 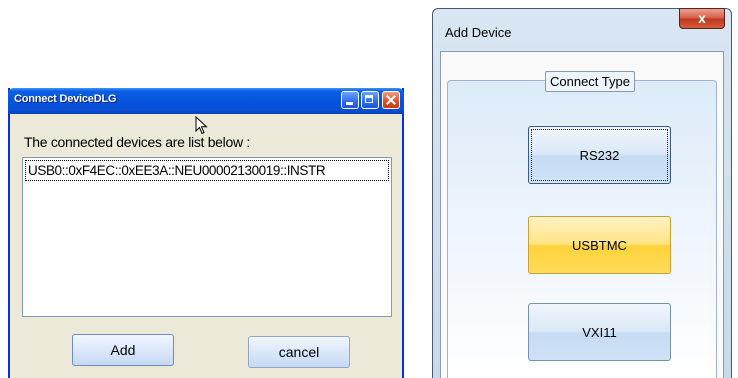 What do you see at coordinates (206, 101) in the screenshot?
I see `title-bar: Connect DeviceDLG` at bounding box center [206, 101].